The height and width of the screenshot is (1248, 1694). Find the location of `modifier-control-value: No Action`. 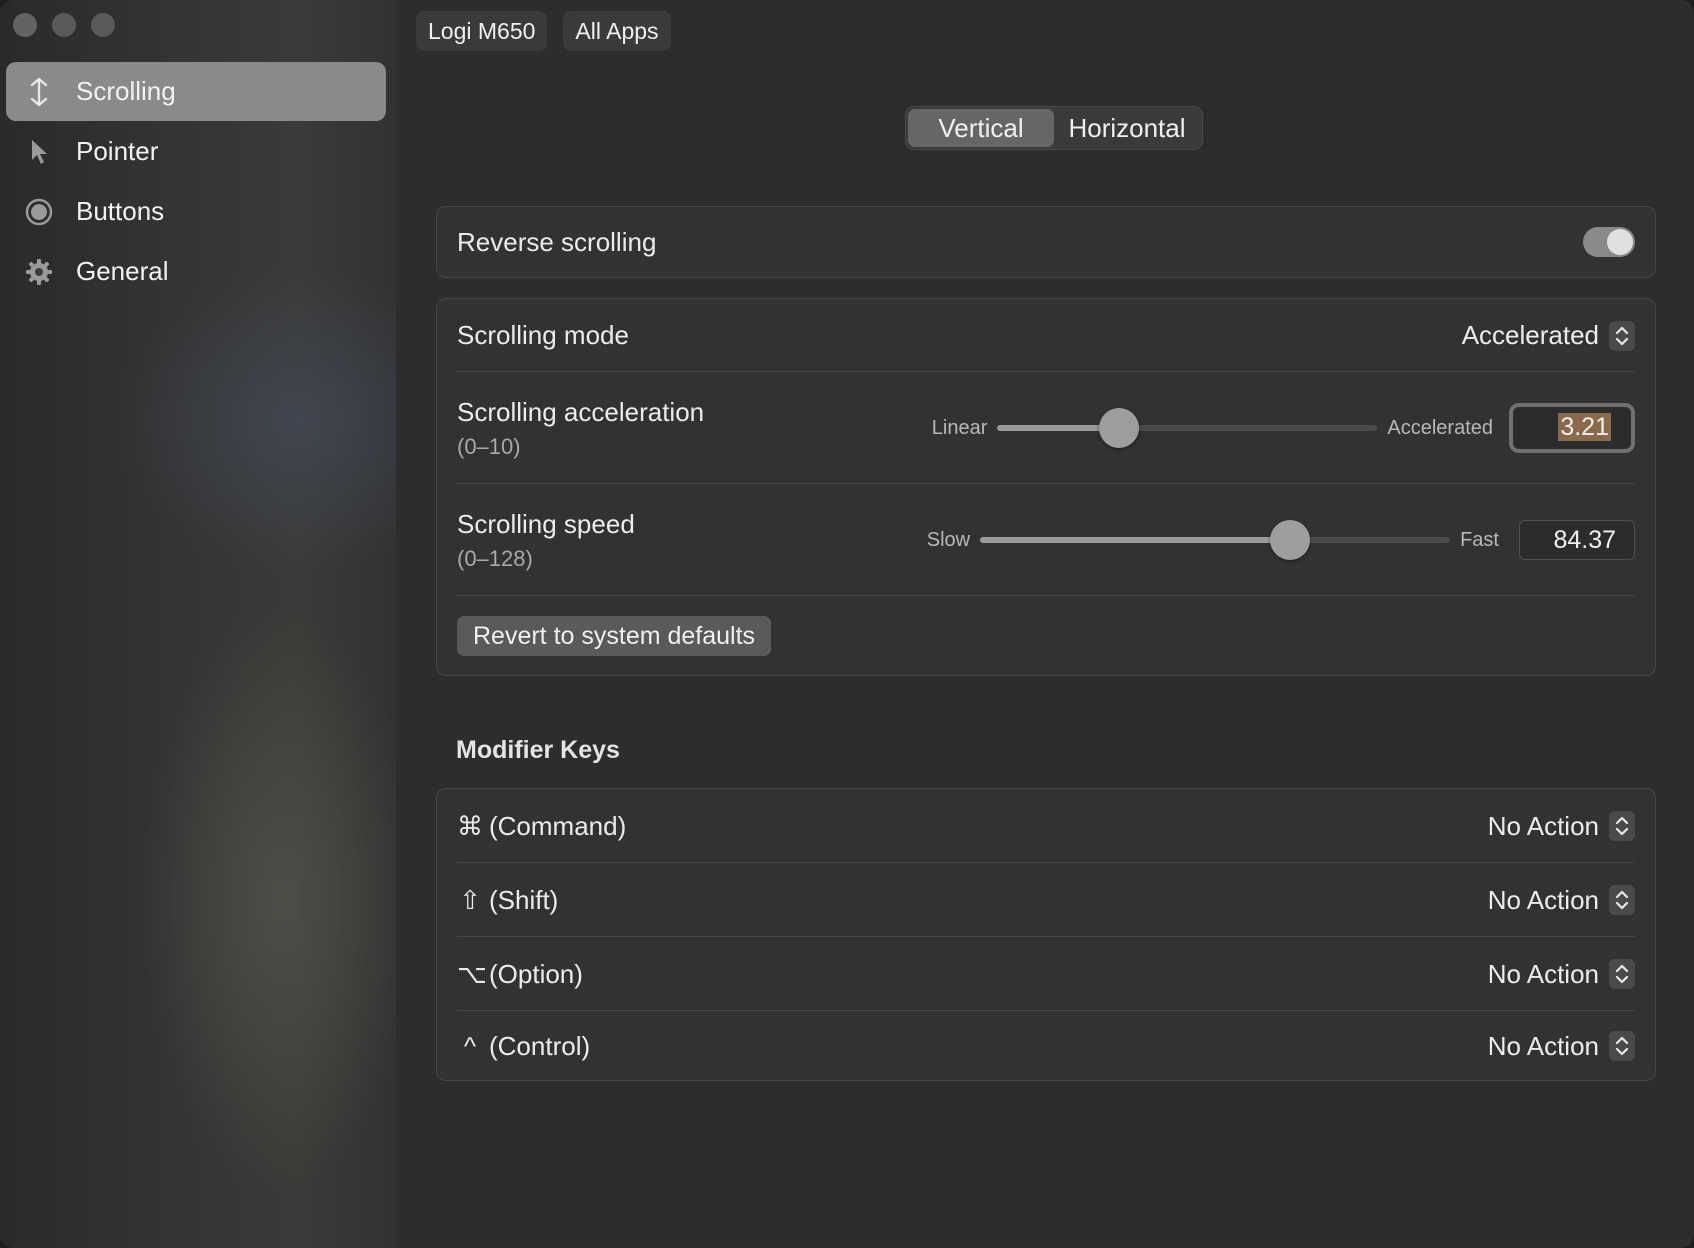

modifier-control-value: No Action is located at coordinates (1543, 1045).